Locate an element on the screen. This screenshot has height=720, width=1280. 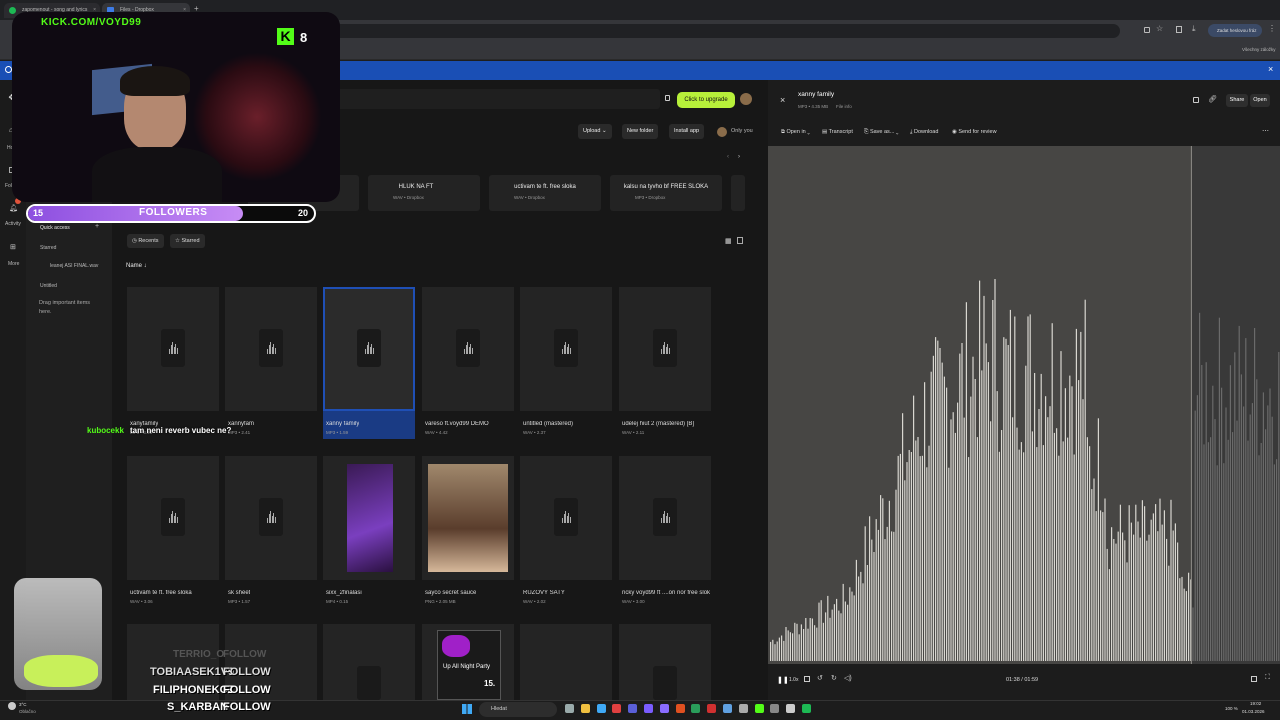
forward-icon: ↻ is located at coordinates (834, 678).